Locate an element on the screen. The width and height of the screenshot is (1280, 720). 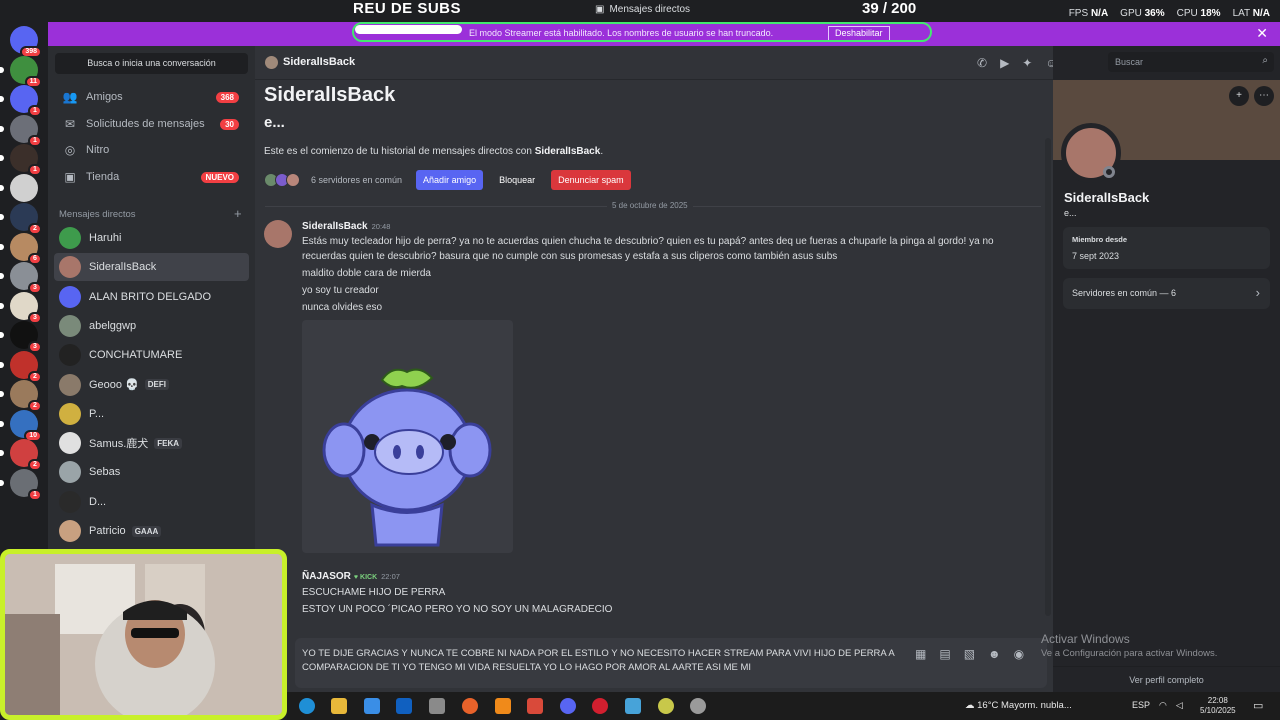
clock: 22:08 5/10/2025 is located at coordinates (1218, 706).